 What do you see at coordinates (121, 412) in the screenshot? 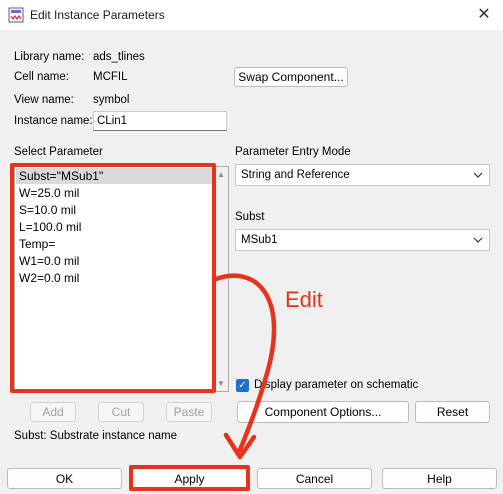
I see `cut-button: Cut` at bounding box center [121, 412].